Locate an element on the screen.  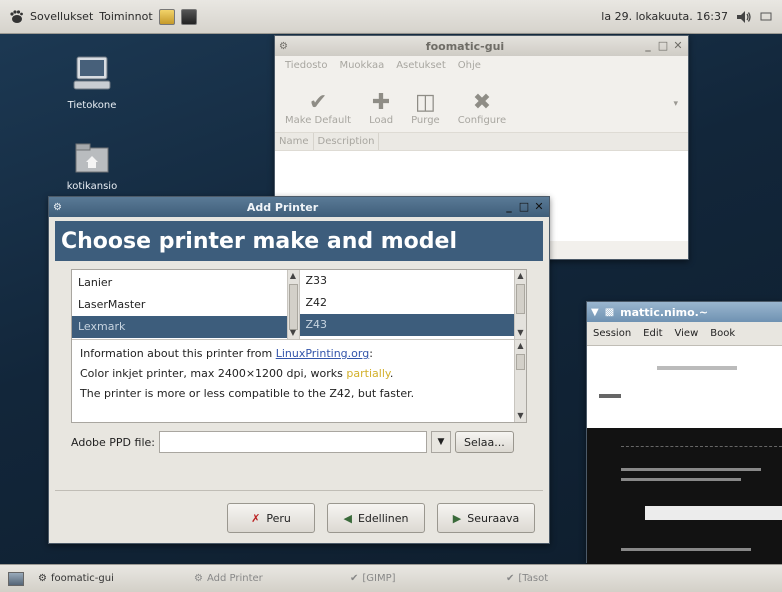
cancel-button: ✗ Peru is located at coordinates (271, 518).